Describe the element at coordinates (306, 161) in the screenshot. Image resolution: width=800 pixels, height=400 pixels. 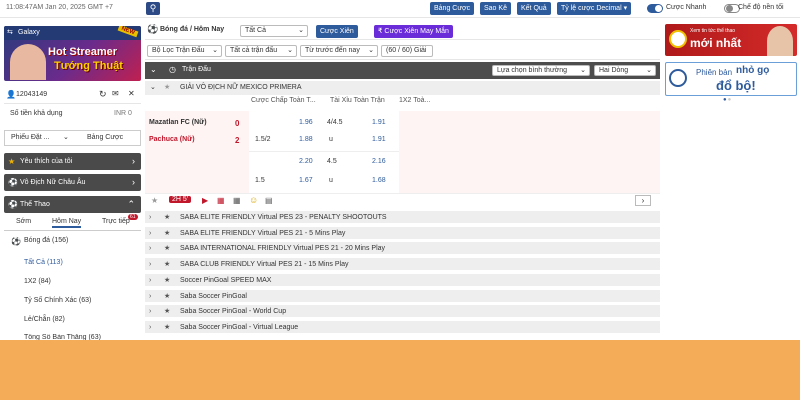
I see `odds-cell: 2.20` at that location.